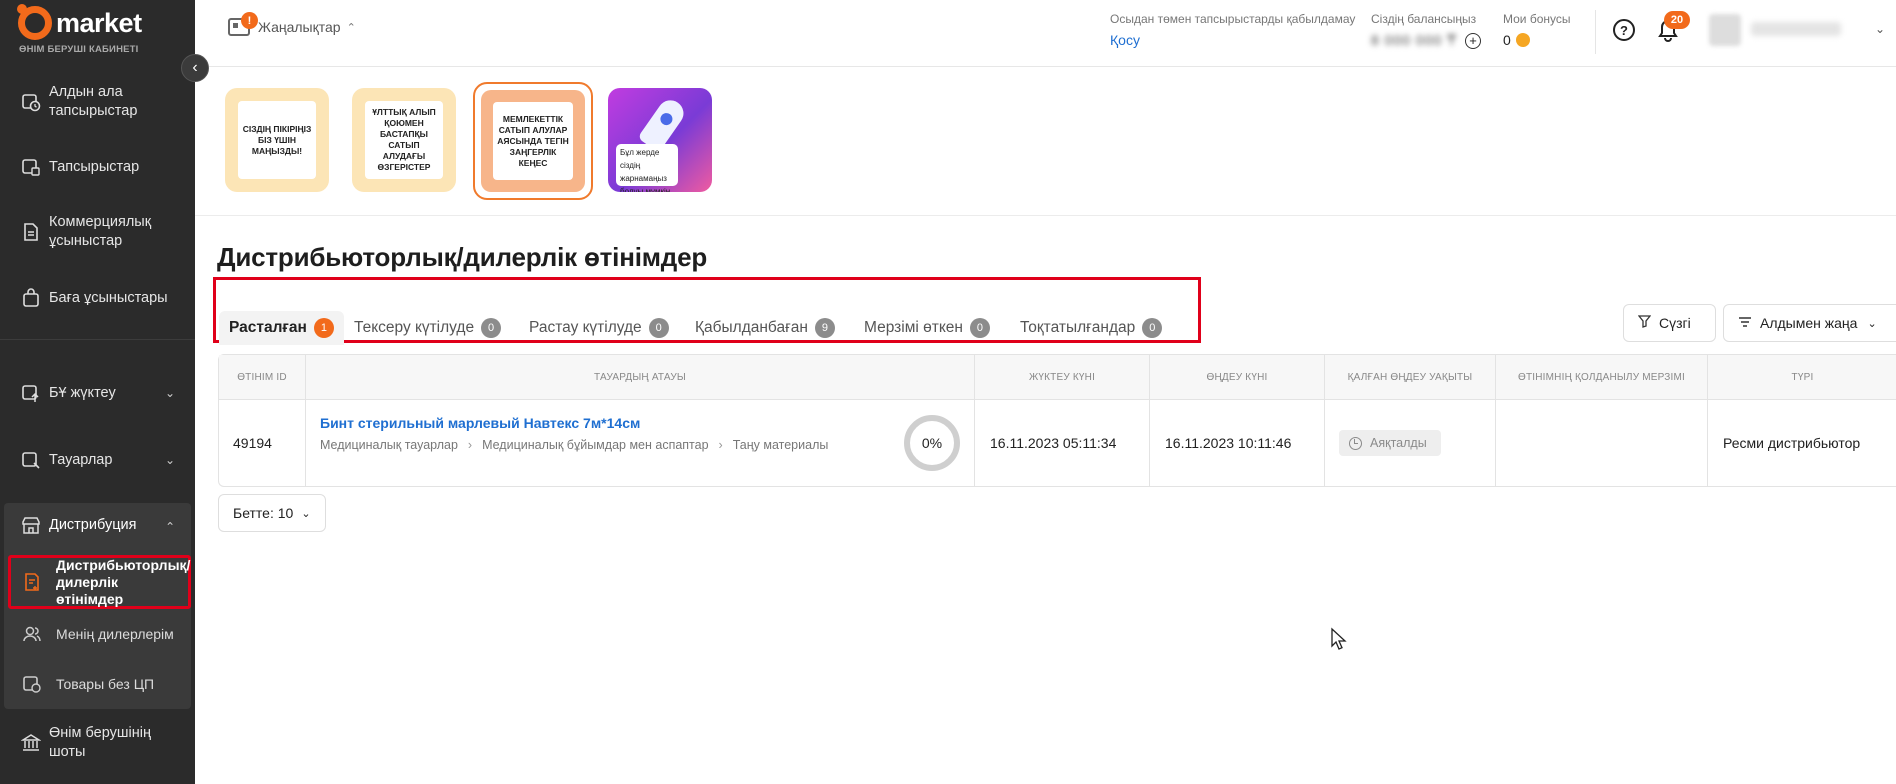  Describe the element at coordinates (263, 513) in the screenshot. I see `per-page-label: Бетте: 10` at that location.